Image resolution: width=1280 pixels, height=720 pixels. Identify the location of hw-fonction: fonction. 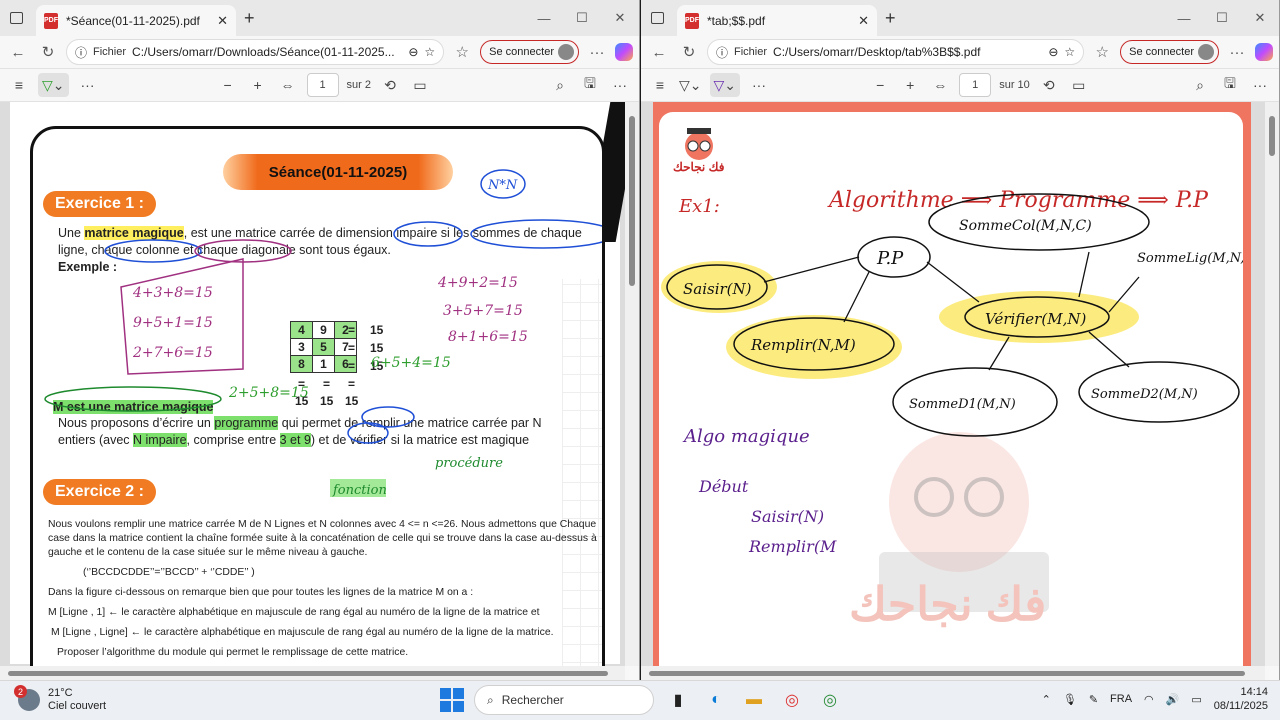
(359, 490).